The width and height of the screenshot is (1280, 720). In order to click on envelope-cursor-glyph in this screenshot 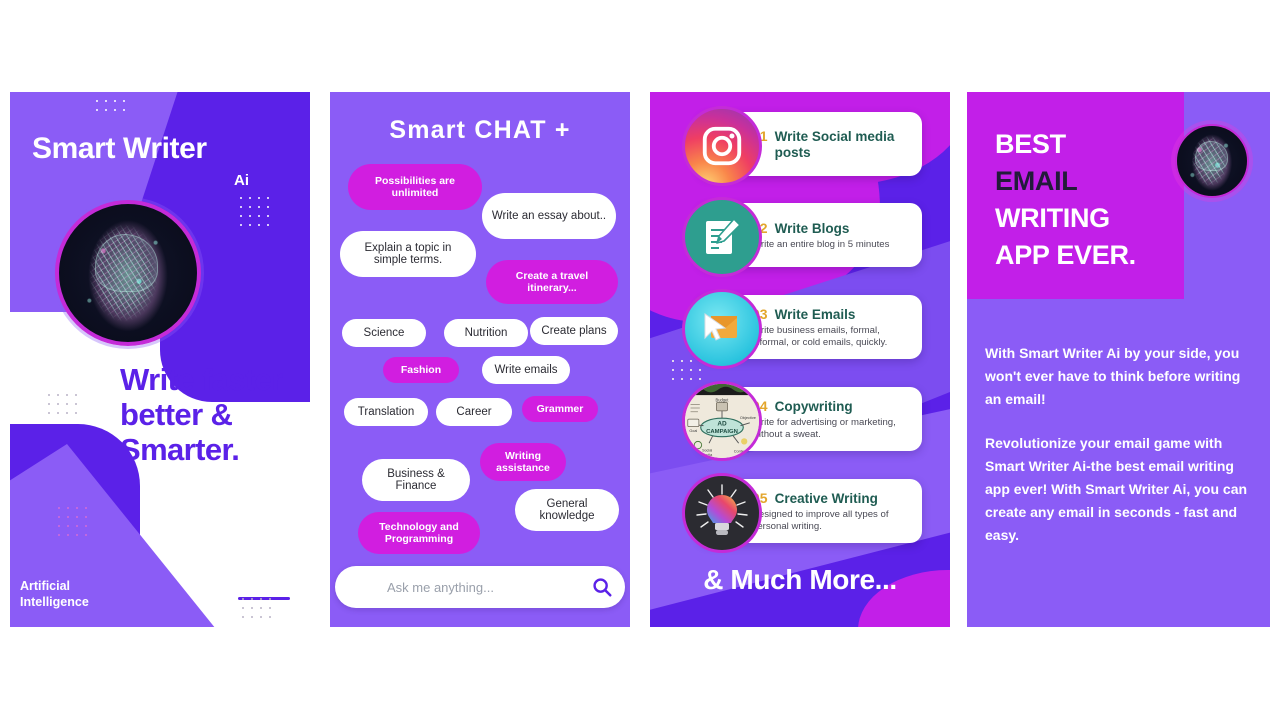, I will do `click(720, 327)`.